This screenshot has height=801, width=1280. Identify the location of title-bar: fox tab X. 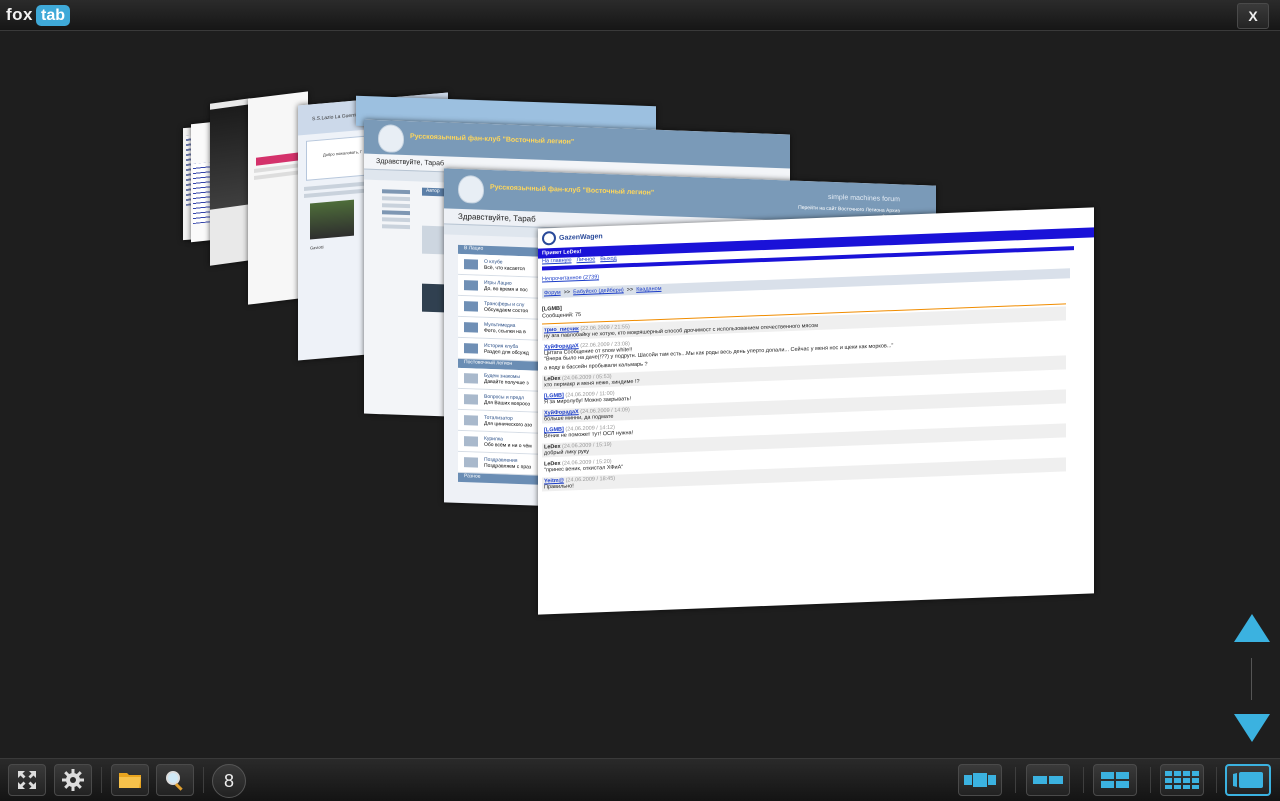
(640, 15).